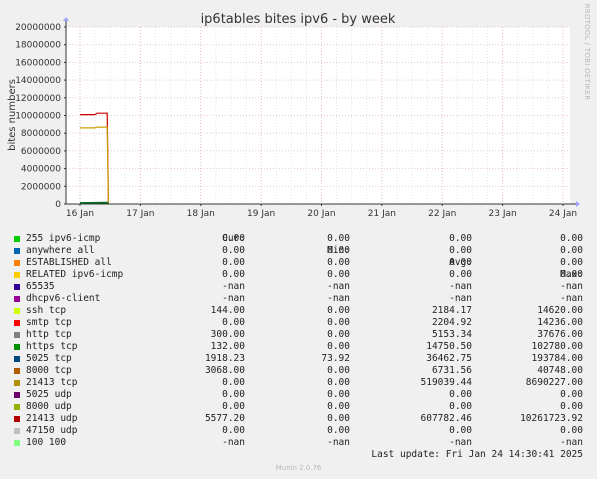 The width and height of the screenshot is (597, 479). Describe the element at coordinates (38, 46) in the screenshot. I see `y-tick-label: 18000000` at that location.